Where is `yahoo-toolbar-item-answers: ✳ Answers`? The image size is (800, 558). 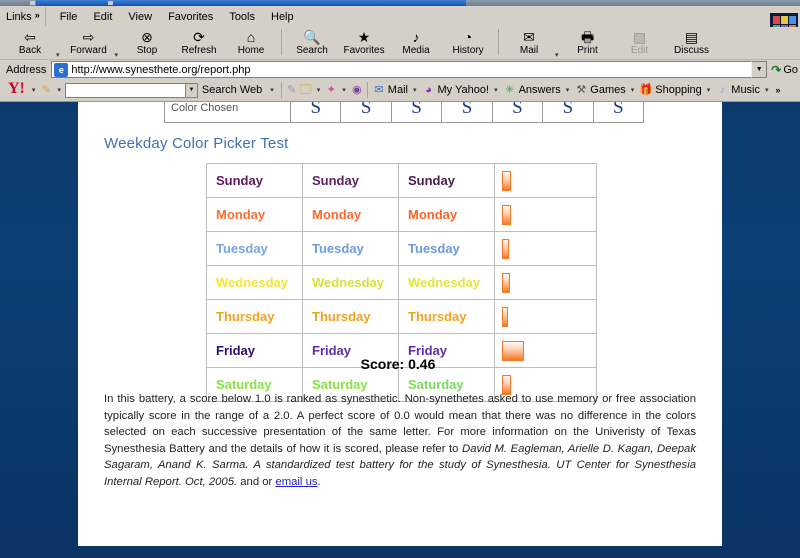
yahoo-toolbar-item-answers: ✳ Answers is located at coordinates (532, 90).